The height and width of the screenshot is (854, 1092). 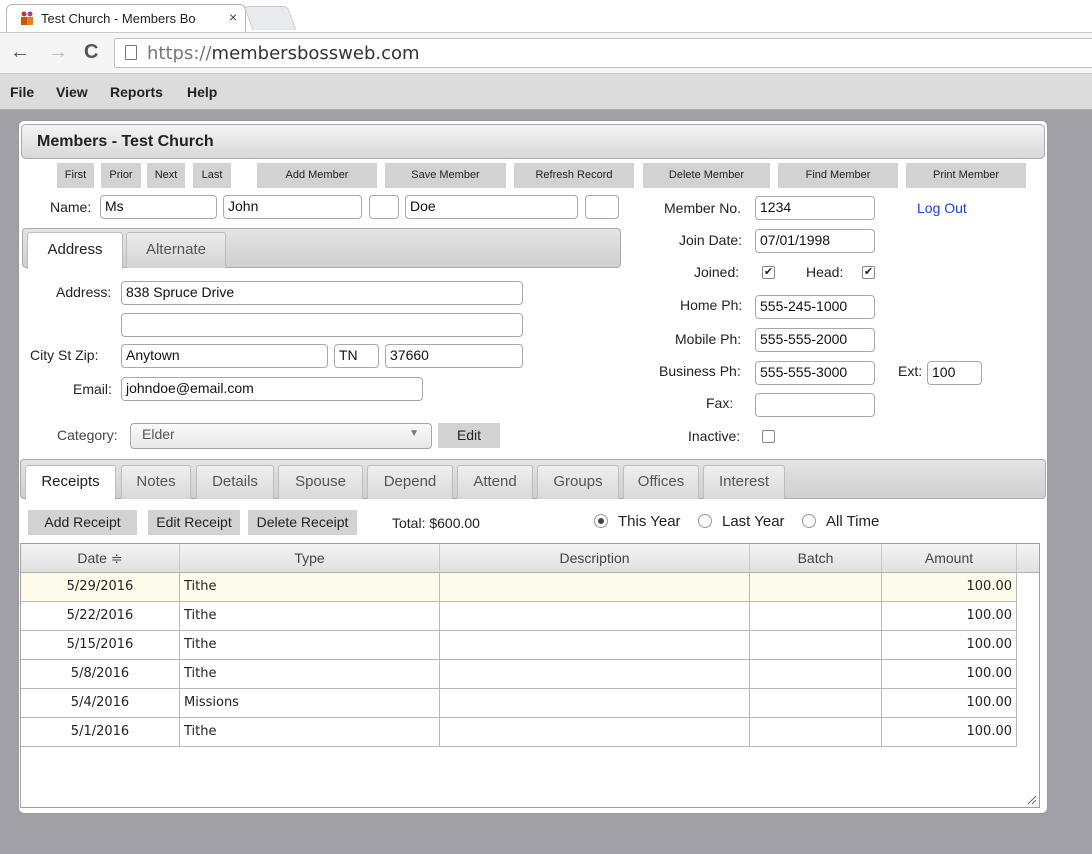 What do you see at coordinates (212, 175) in the screenshot?
I see `last-button: Last` at bounding box center [212, 175].